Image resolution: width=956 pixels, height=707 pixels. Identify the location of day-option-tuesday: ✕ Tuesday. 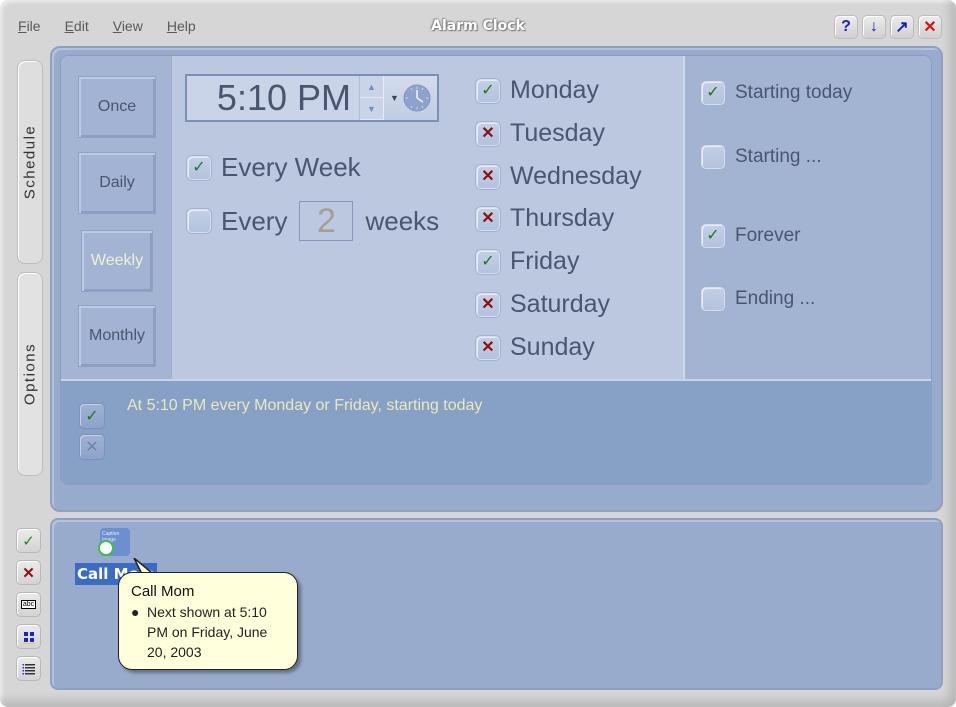
(540, 133).